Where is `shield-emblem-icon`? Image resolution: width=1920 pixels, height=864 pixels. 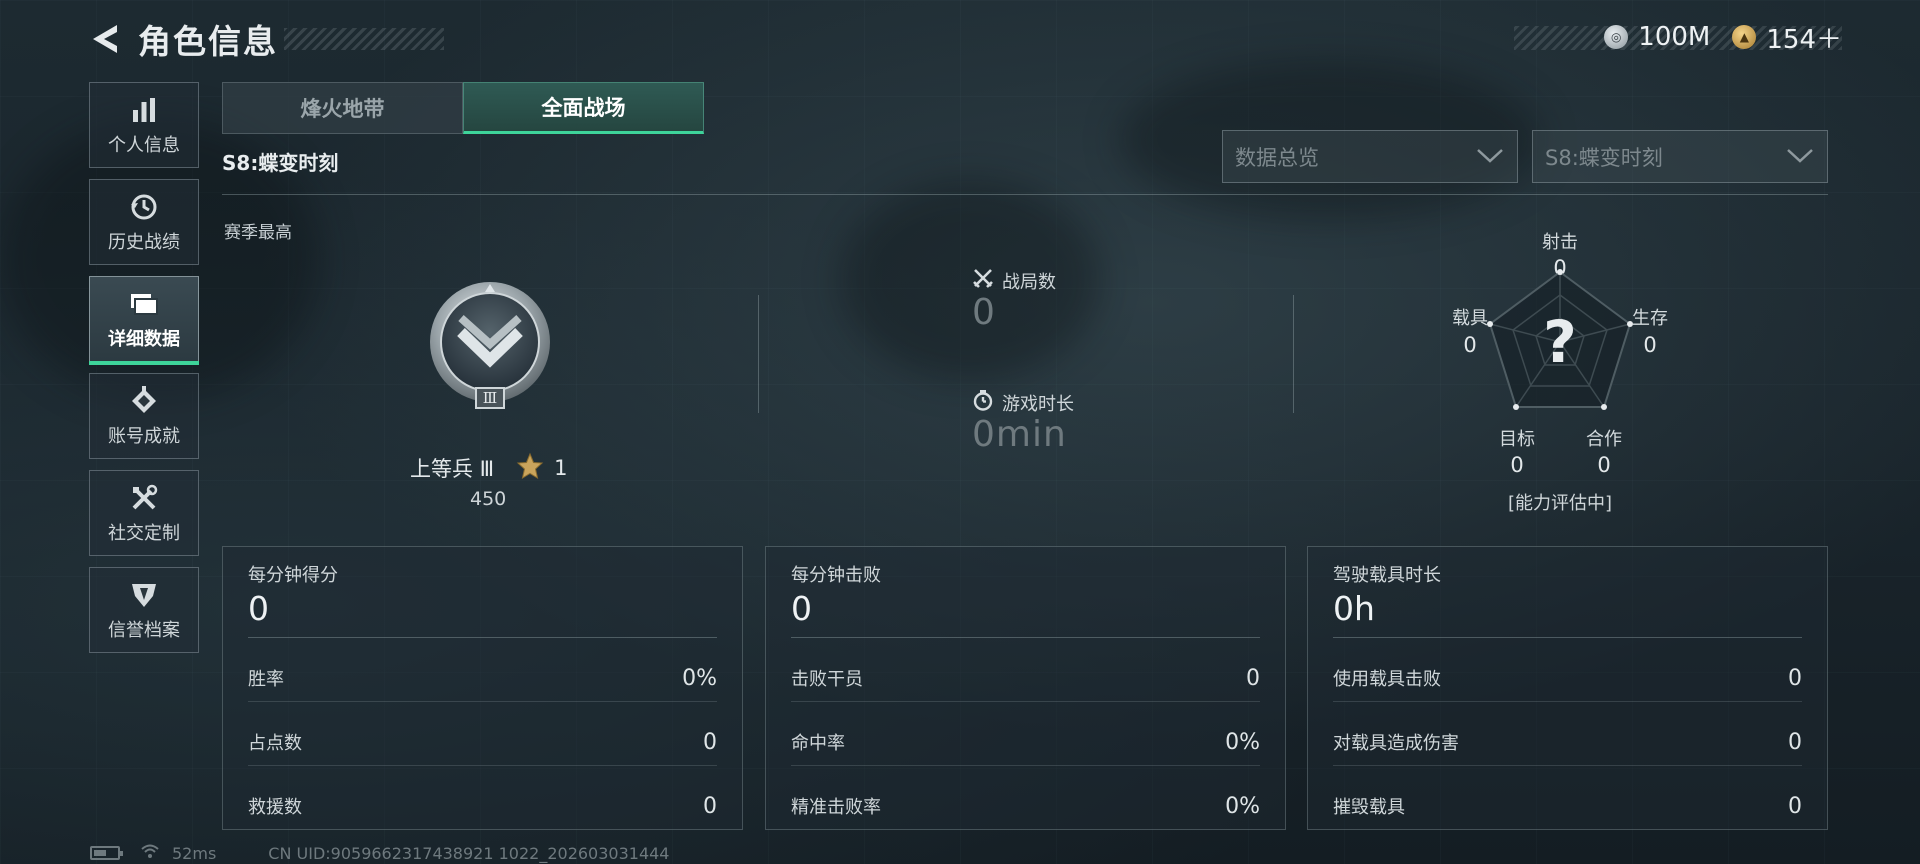
shield-emblem-icon is located at coordinates (144, 595).